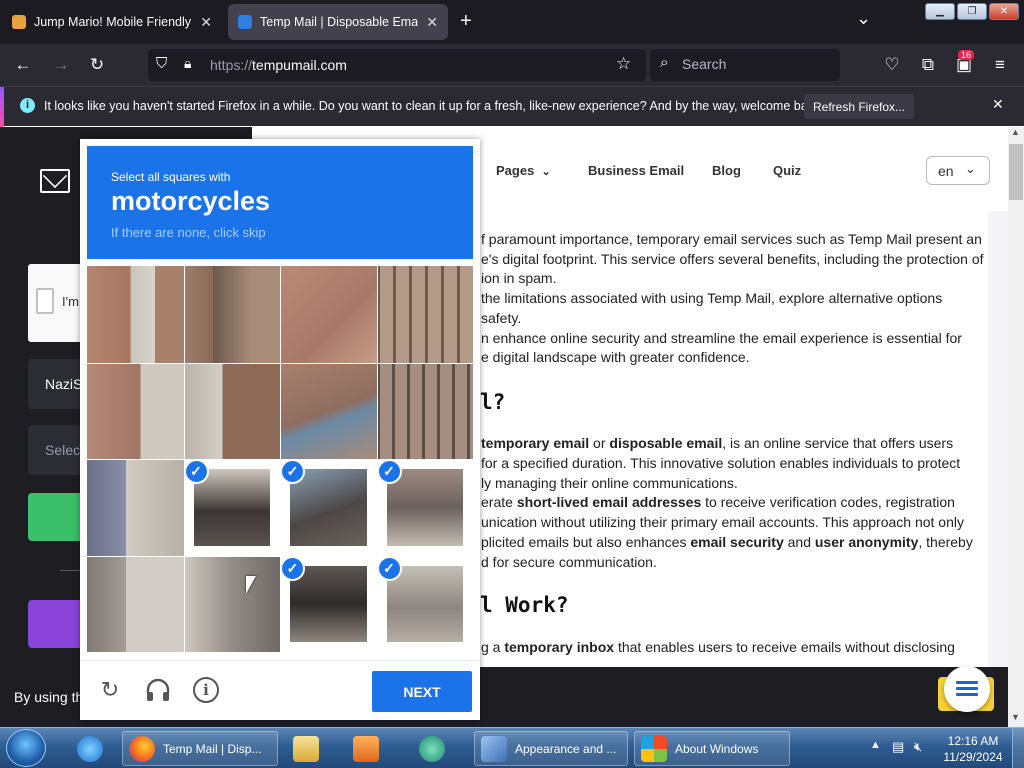 This screenshot has width=1024, height=768. I want to click on captcha-hint: If there are none, click skip, so click(188, 232).